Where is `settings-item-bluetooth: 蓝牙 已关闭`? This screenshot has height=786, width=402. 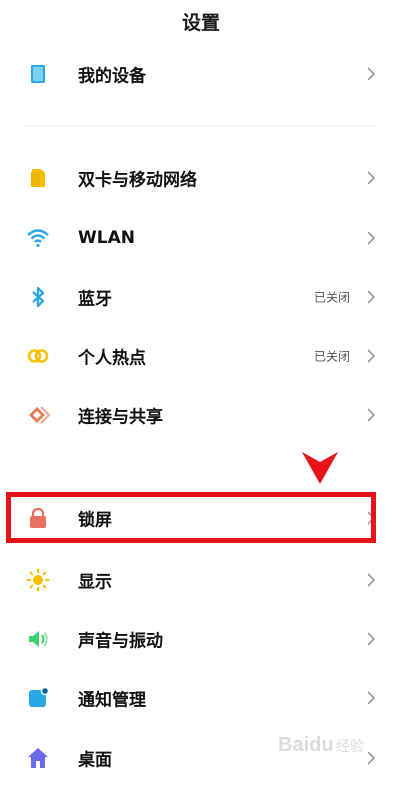
settings-item-bluetooth: 蓝牙 已关闭 is located at coordinates (201, 297).